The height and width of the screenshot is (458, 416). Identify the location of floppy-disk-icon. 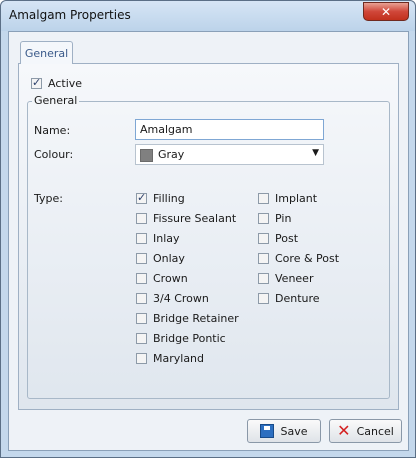
(267, 431).